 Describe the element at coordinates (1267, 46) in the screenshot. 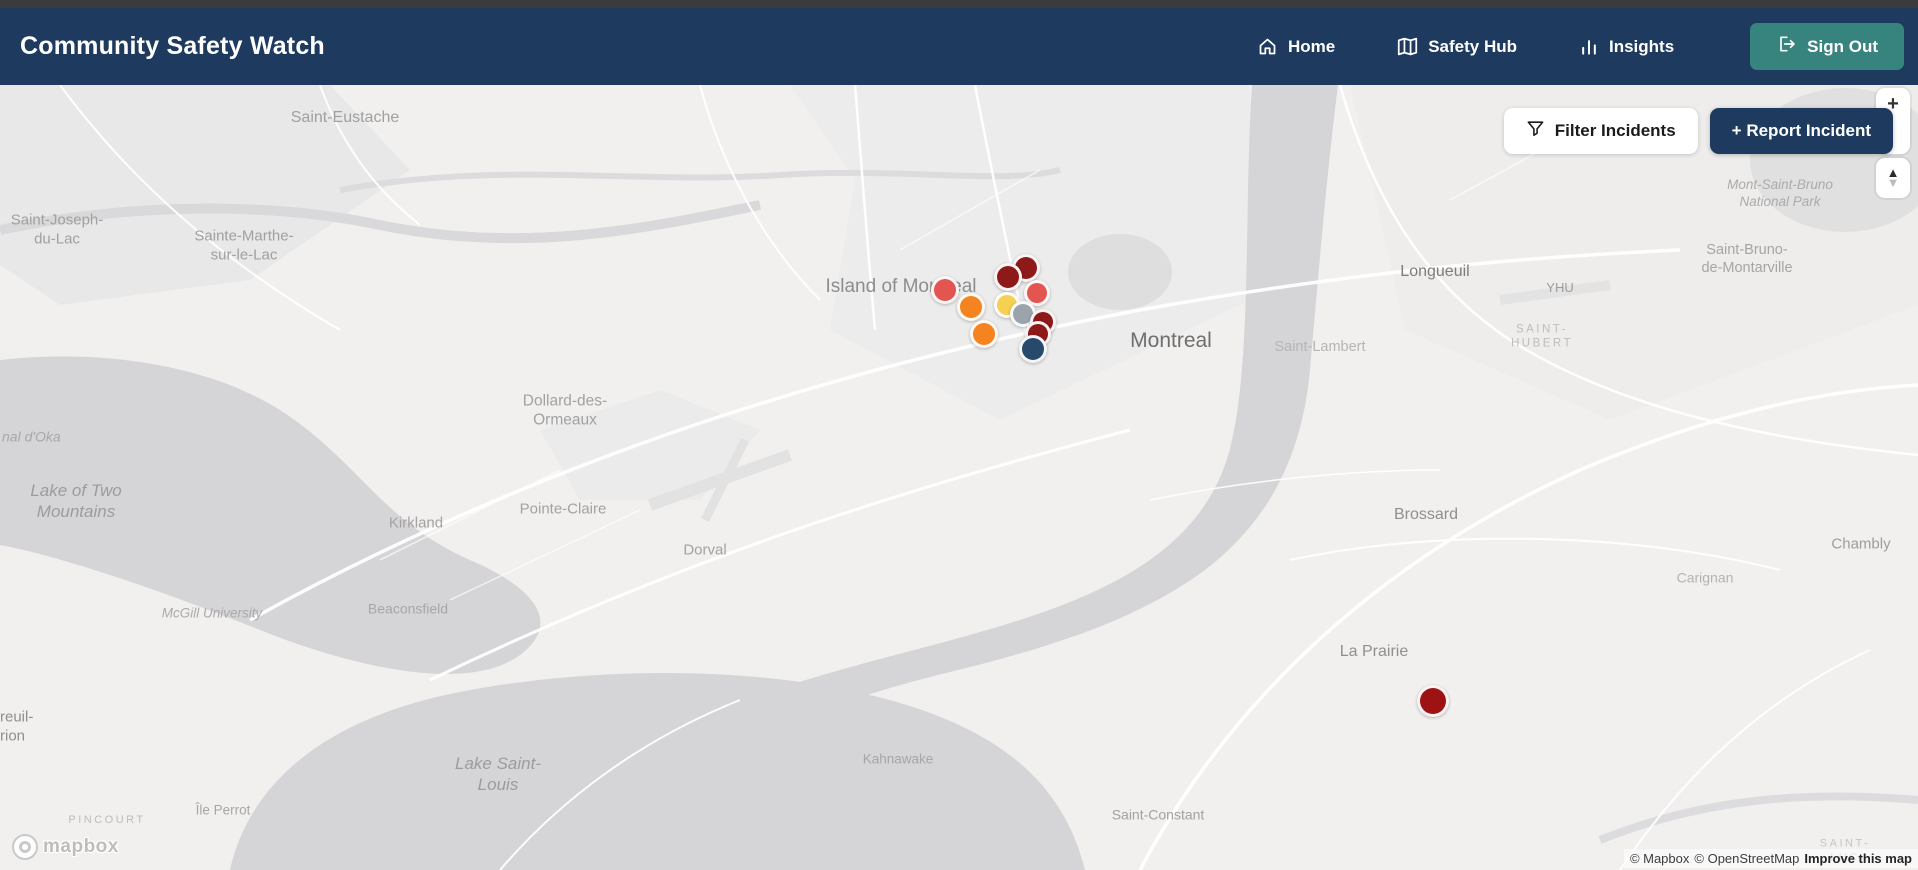

I see `home-icon` at that location.